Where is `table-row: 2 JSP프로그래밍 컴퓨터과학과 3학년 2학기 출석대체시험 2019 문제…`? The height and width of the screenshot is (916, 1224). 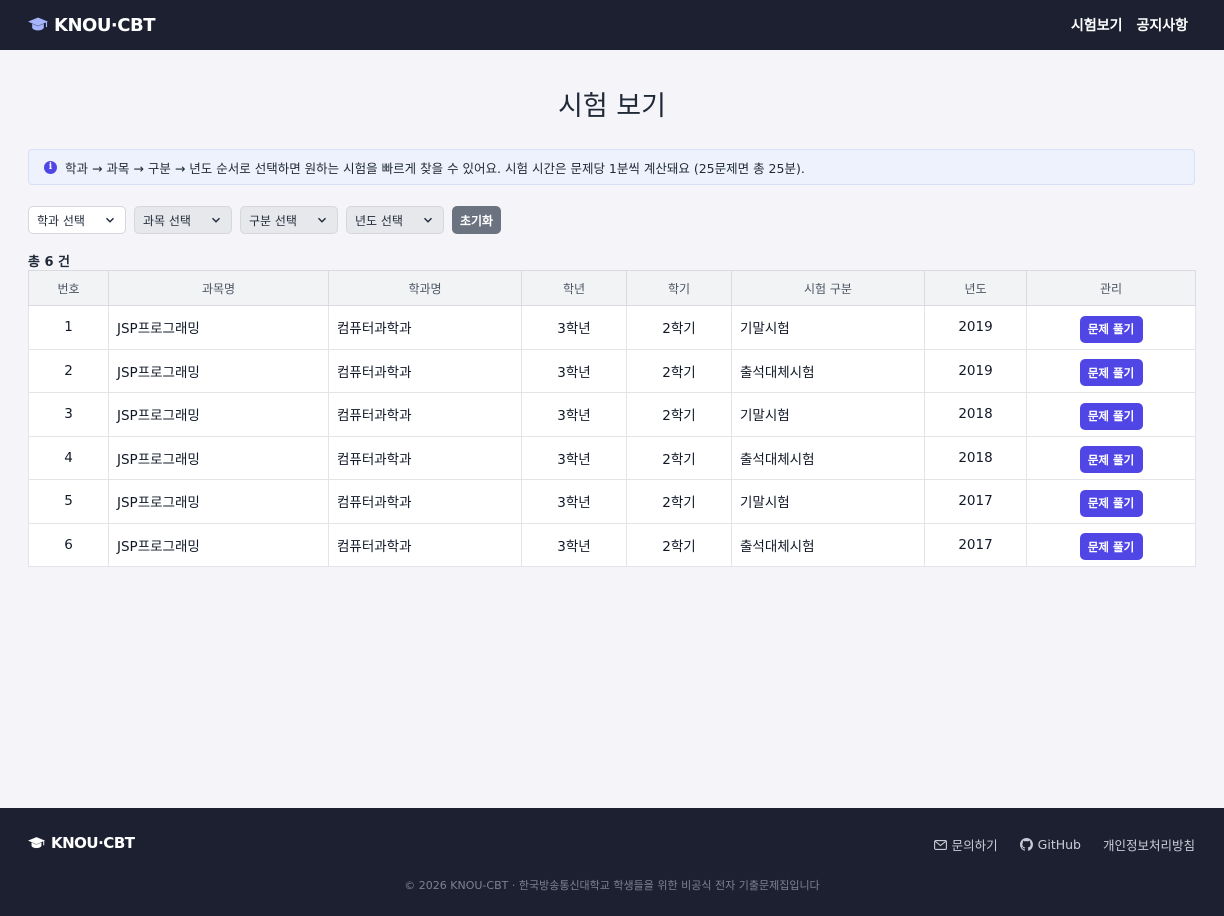
table-row: 2 JSP프로그래밍 컴퓨터과학과 3학년 2학기 출석대체시험 2019 문제… is located at coordinates (612, 370).